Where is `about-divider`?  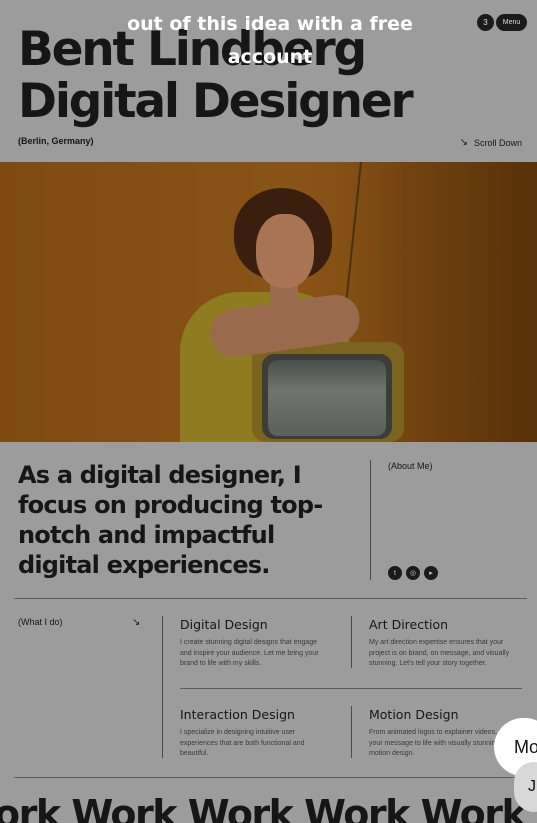
about-divider is located at coordinates (370, 520).